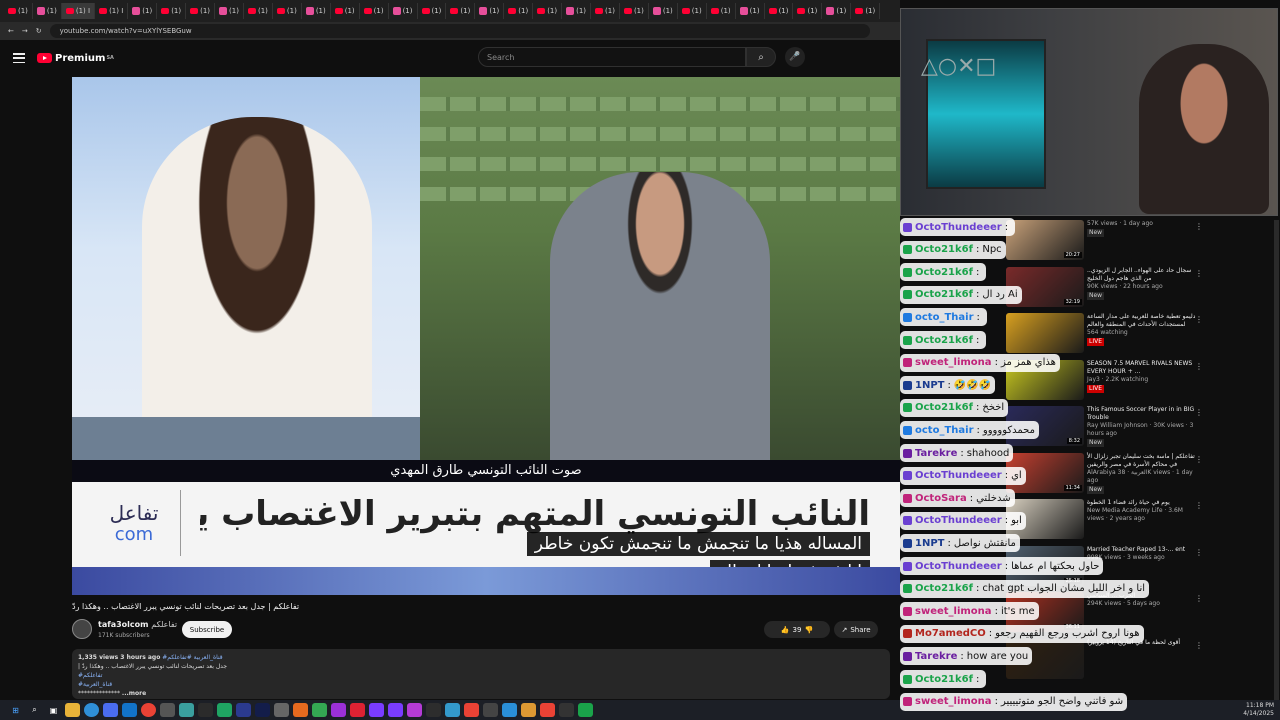 The width and height of the screenshot is (1280, 720). I want to click on edge-icon, so click(91, 710).